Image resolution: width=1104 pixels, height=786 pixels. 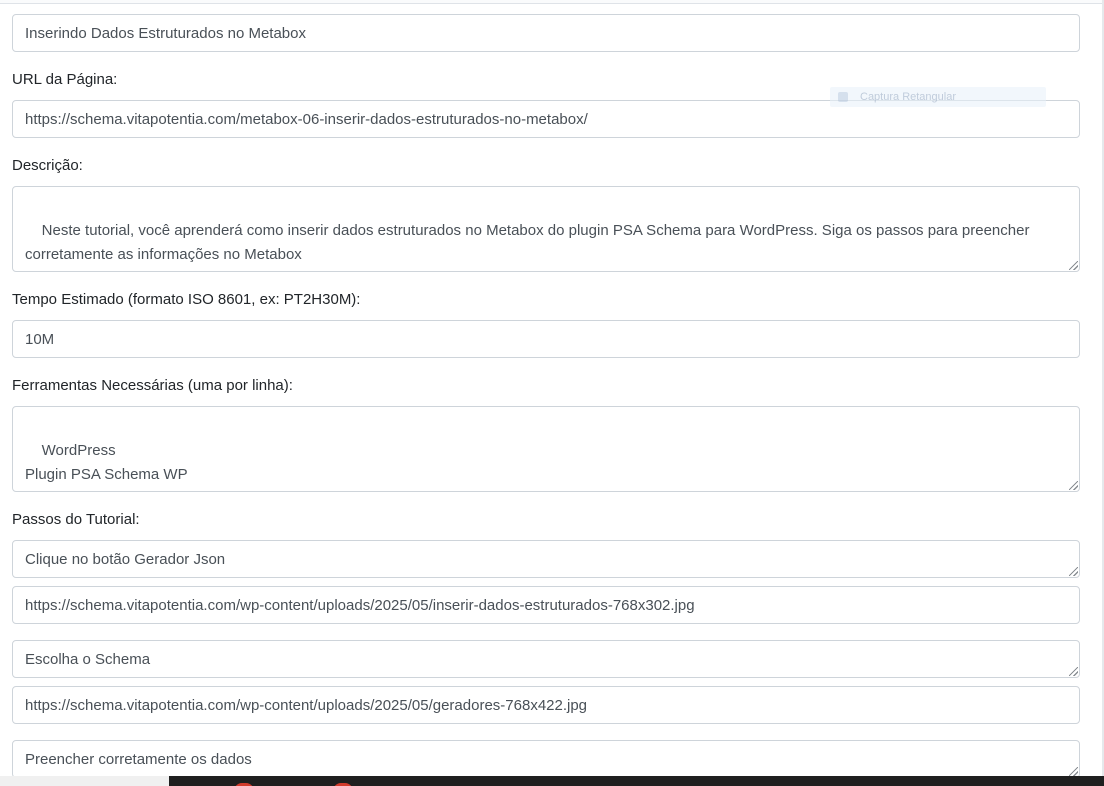 I want to click on tools-label: Ferramentas Necessárias (uma por linha):, so click(x=152, y=385).